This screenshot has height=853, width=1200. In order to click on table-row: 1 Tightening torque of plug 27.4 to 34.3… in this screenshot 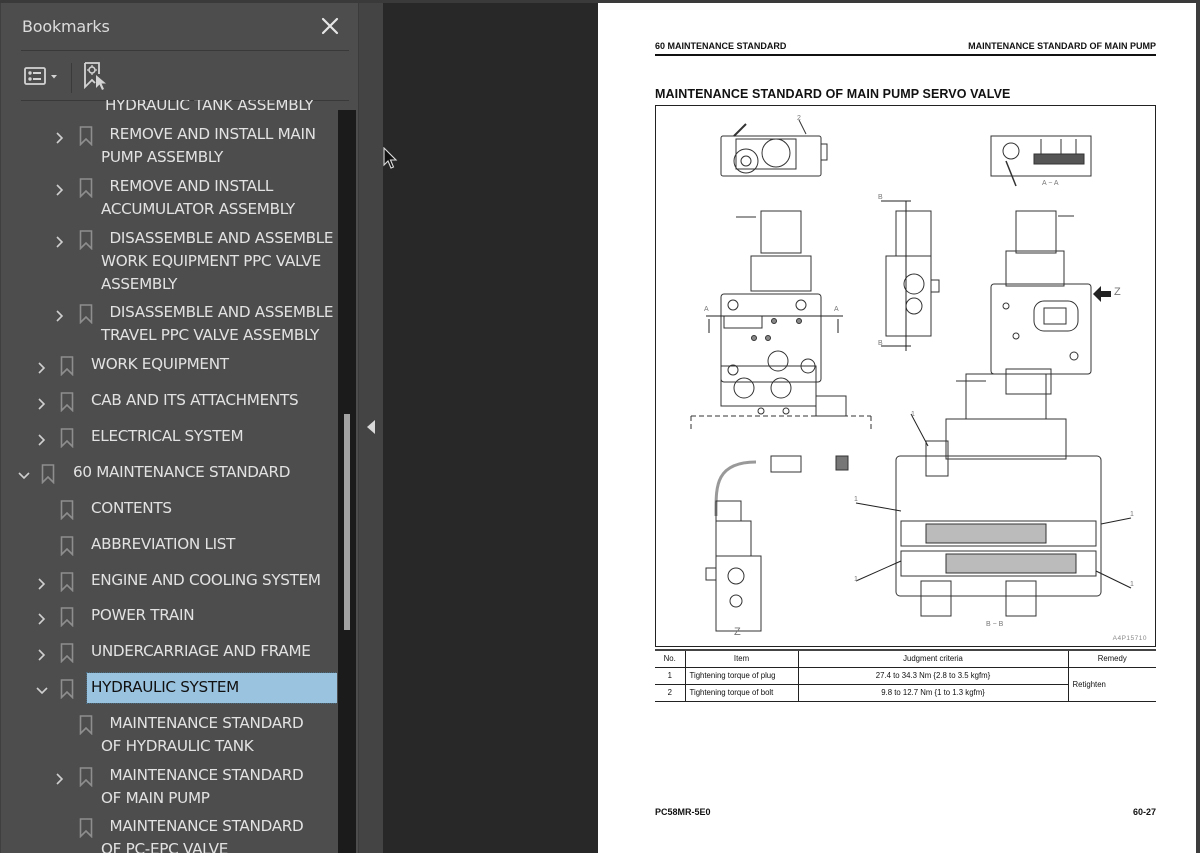, I will do `click(905, 684)`.